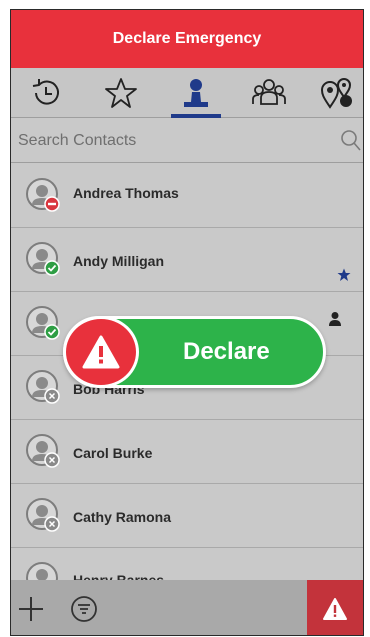 The image size is (370, 637). What do you see at coordinates (126, 193) in the screenshot?
I see `contact-name: Andrea Thomas` at bounding box center [126, 193].